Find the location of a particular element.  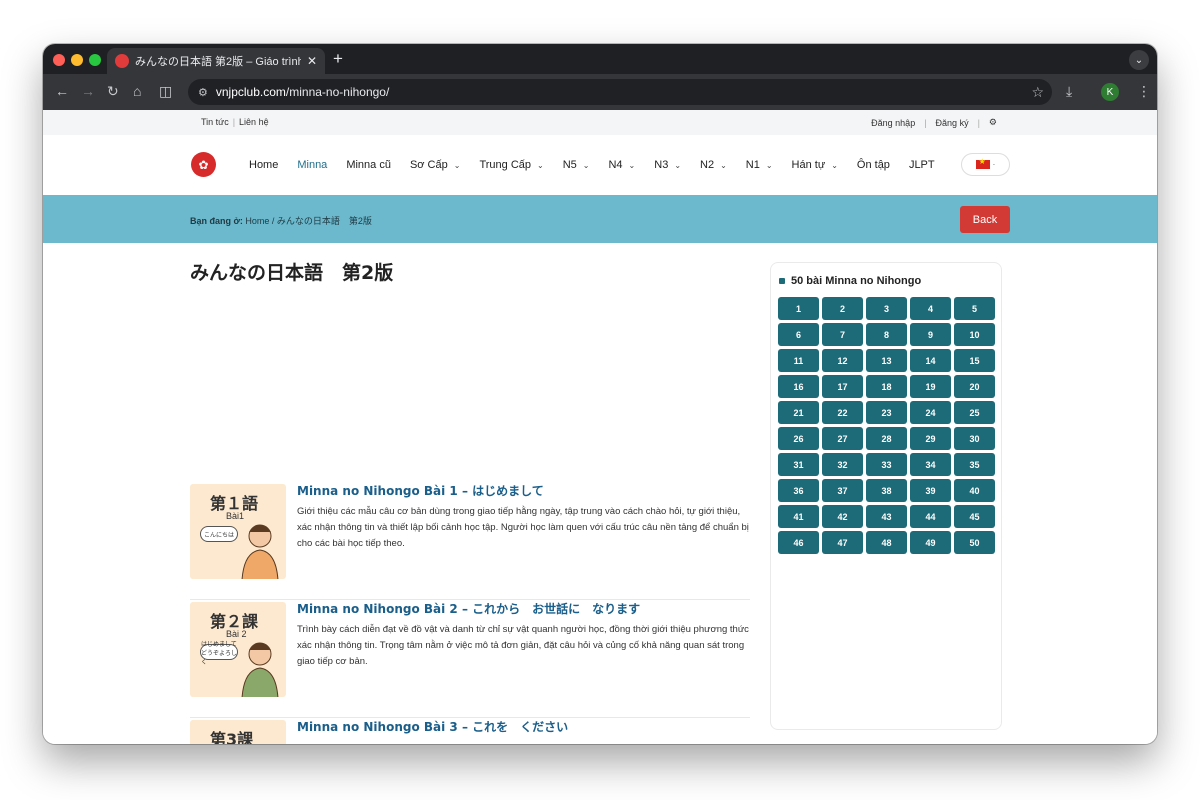

lesson-number-button: 2 is located at coordinates (842, 308).